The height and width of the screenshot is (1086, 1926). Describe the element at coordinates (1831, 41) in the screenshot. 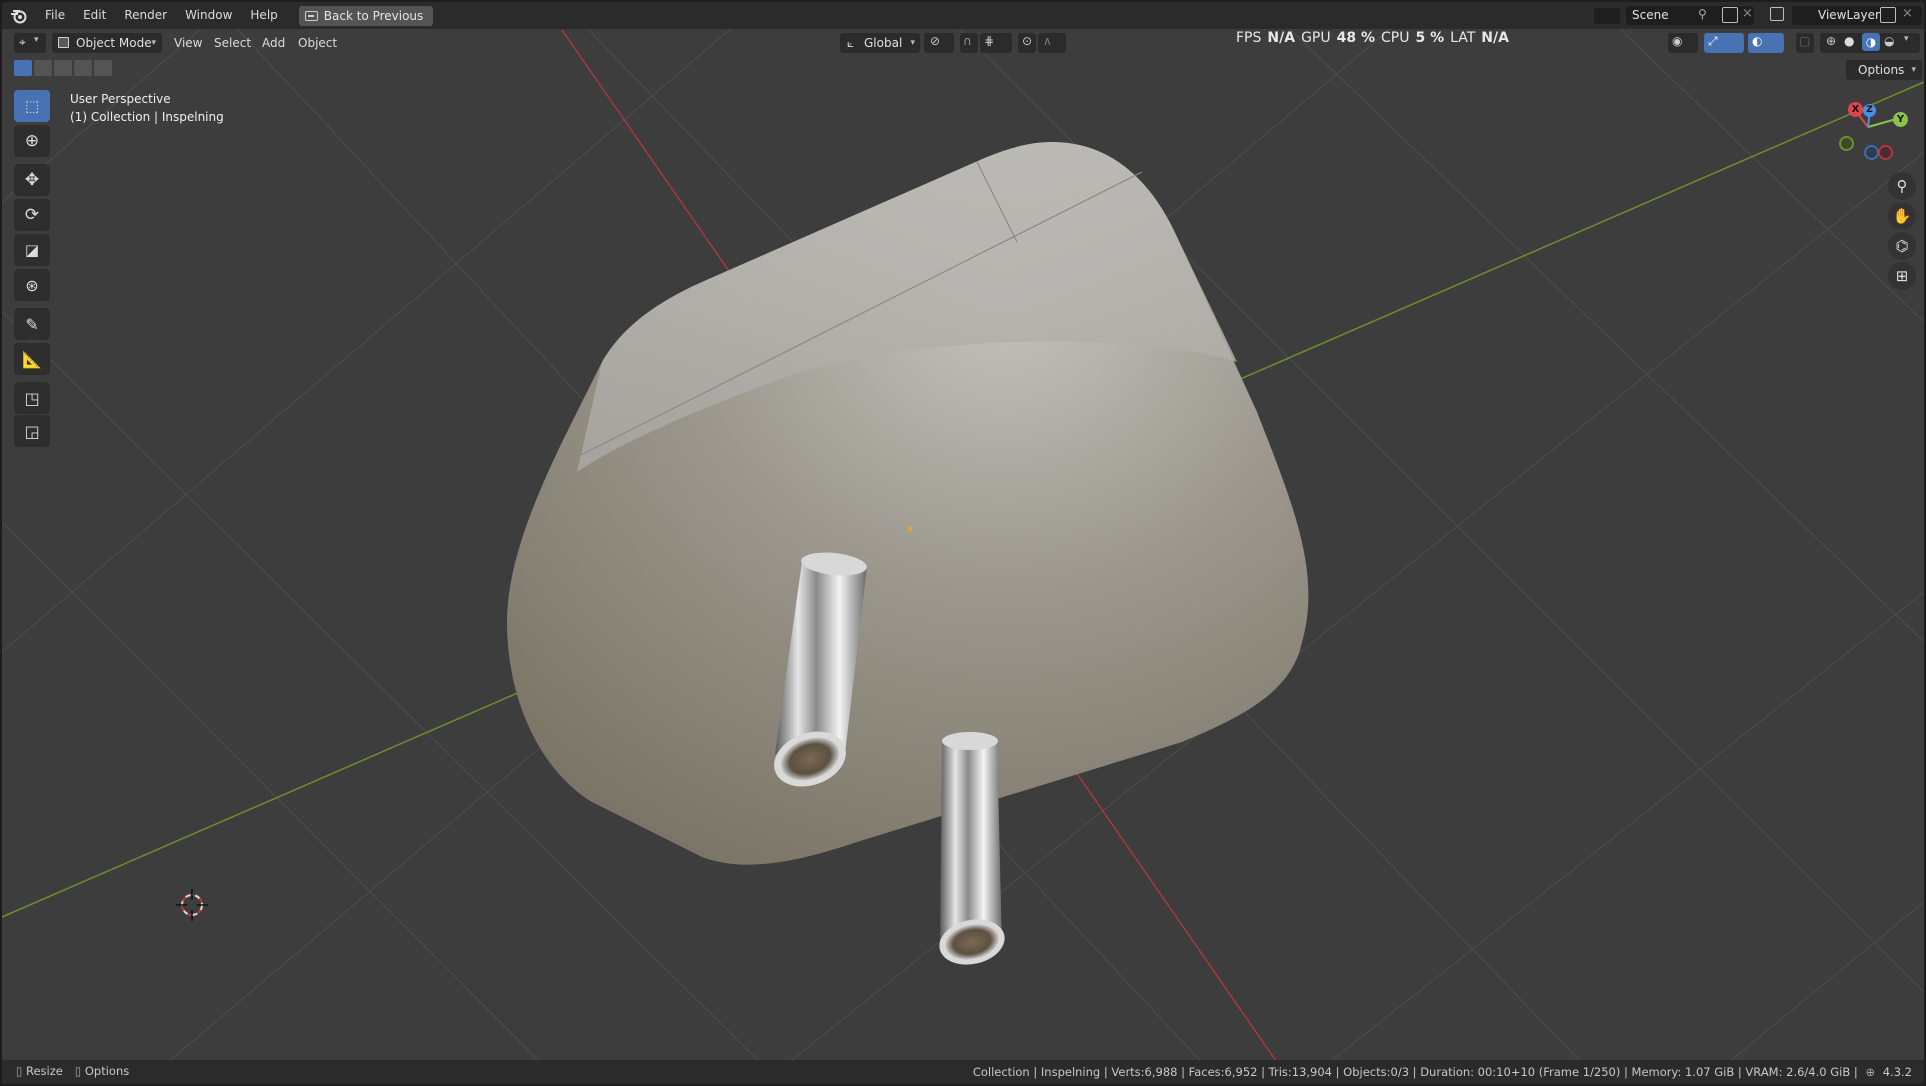

I see `wireframe-shading-icon: ⊕` at that location.